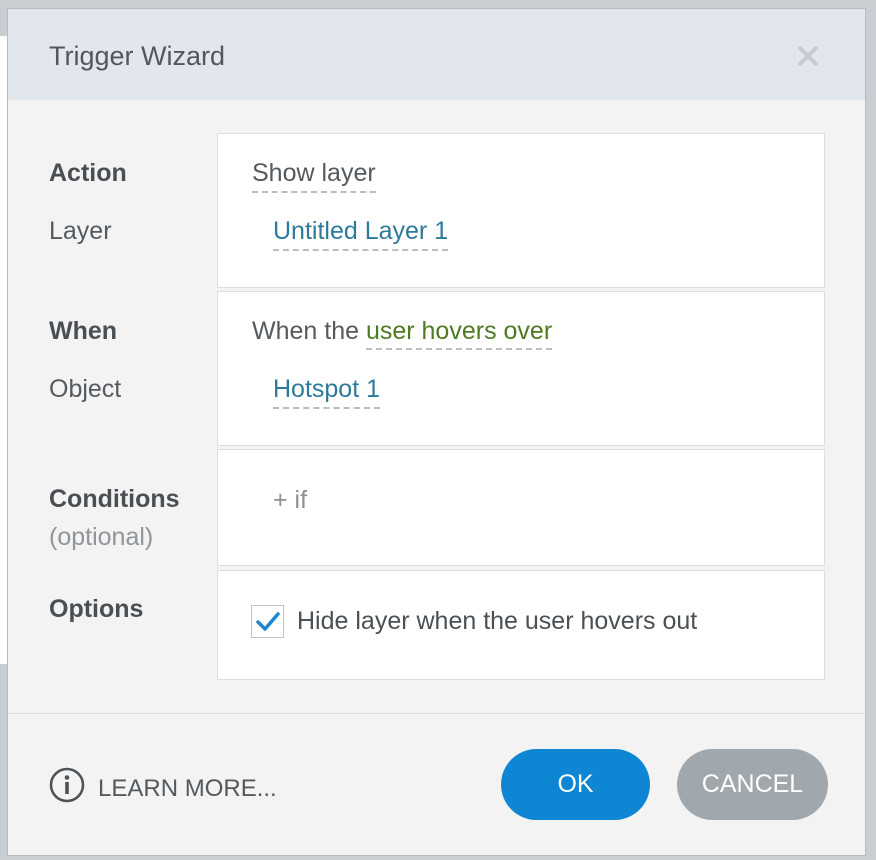 This screenshot has width=876, height=860. What do you see at coordinates (436, 713) in the screenshot?
I see `footer-divider` at bounding box center [436, 713].